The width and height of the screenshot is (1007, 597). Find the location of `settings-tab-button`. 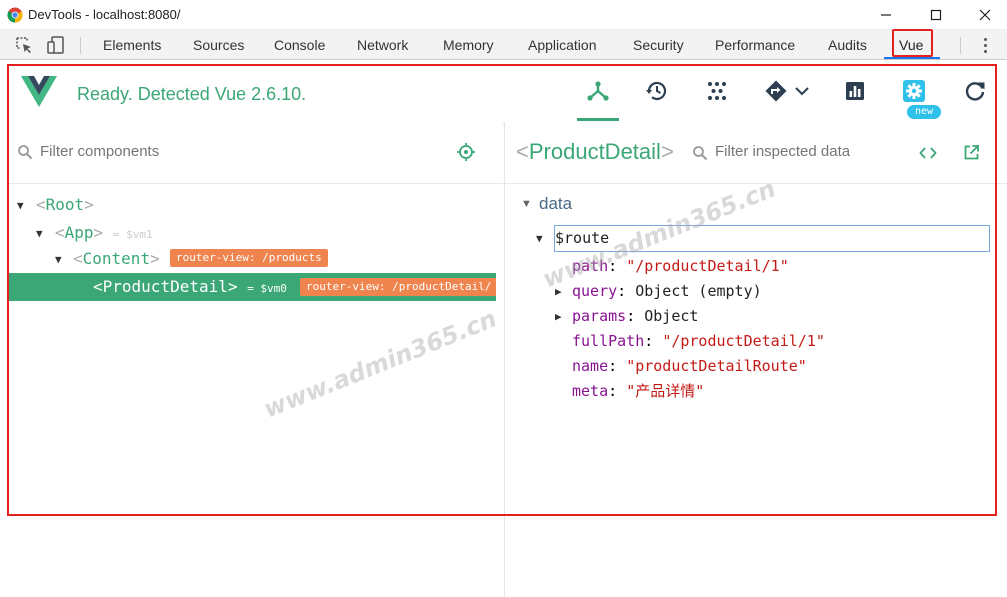

settings-tab-button is located at coordinates (914, 91).